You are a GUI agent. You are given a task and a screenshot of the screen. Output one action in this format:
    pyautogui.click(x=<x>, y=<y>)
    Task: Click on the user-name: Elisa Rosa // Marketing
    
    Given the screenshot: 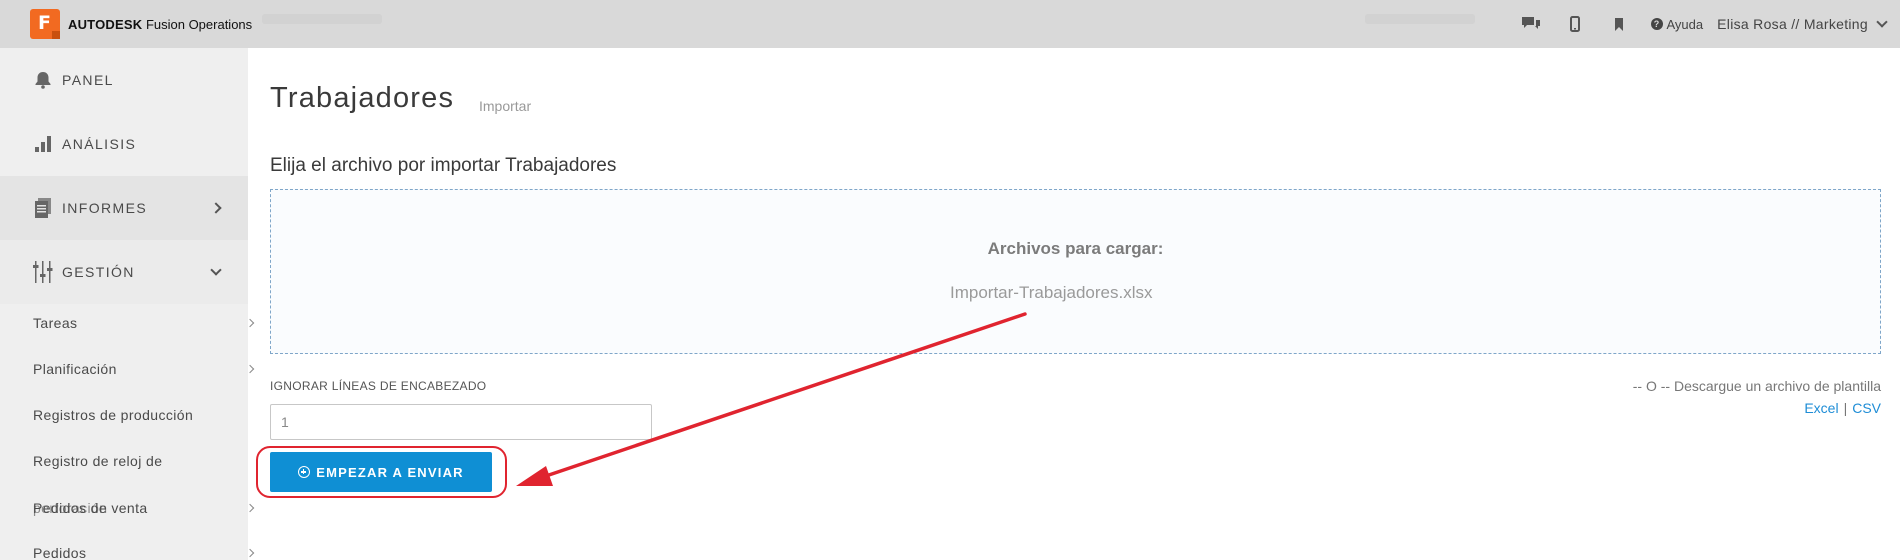 What is the action you would take?
    pyautogui.click(x=1792, y=24)
    